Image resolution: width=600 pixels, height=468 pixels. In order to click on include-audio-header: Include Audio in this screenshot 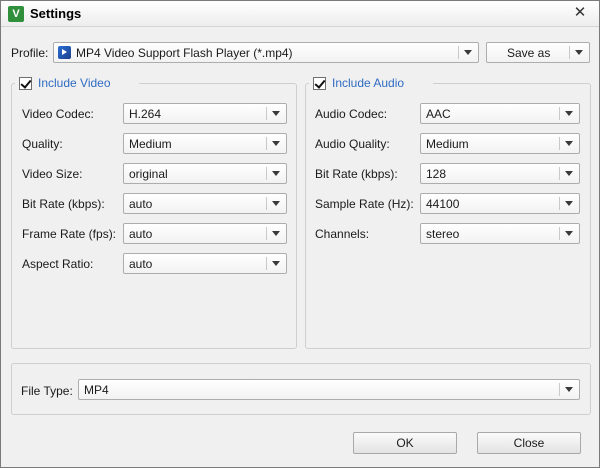, I will do `click(371, 84)`.